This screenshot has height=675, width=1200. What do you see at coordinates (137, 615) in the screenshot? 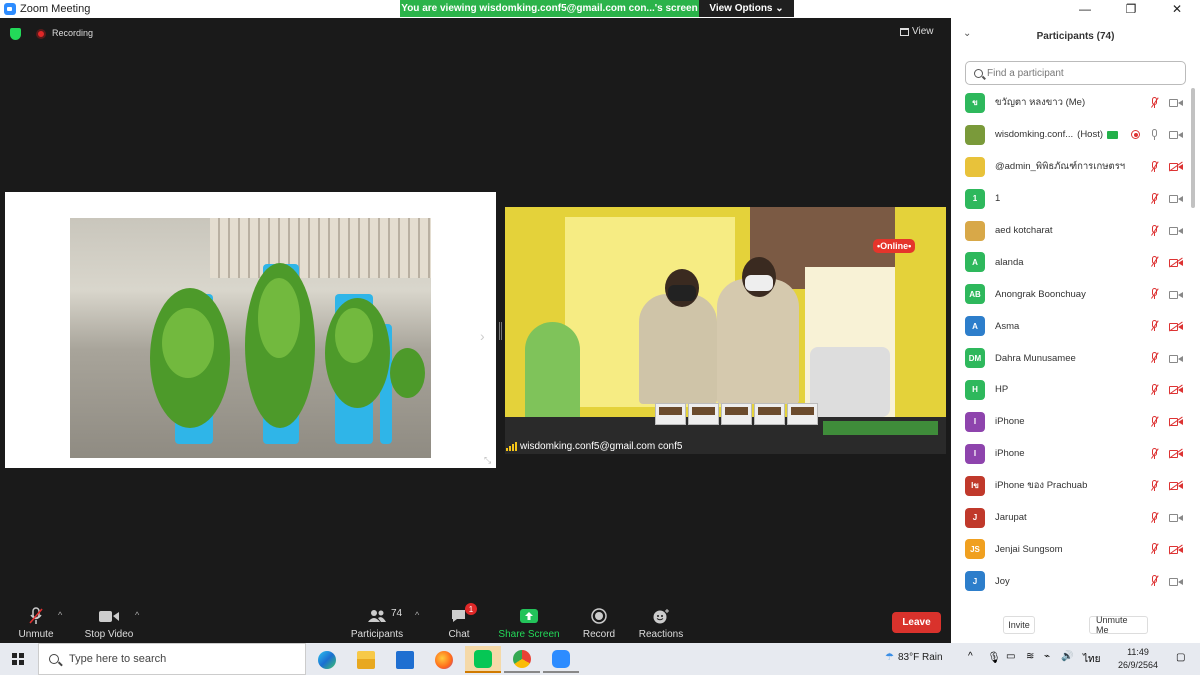
I see `video-options-caret-icon: ^` at bounding box center [137, 615].